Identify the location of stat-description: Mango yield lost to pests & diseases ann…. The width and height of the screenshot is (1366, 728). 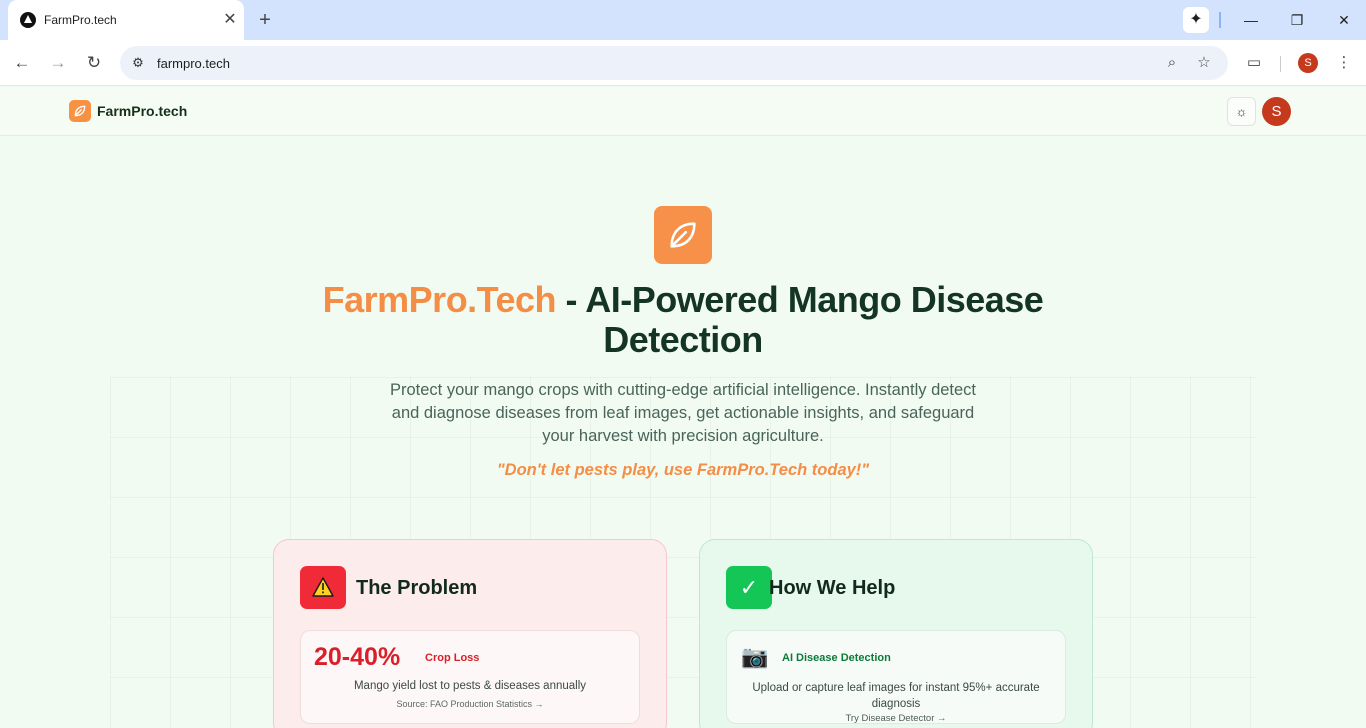
(470, 686).